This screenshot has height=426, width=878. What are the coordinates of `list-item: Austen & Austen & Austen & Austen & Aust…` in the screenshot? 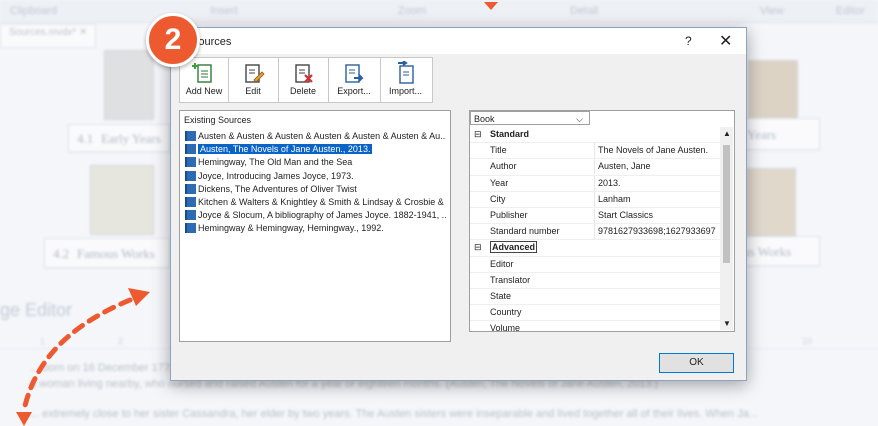 It's located at (315, 136).